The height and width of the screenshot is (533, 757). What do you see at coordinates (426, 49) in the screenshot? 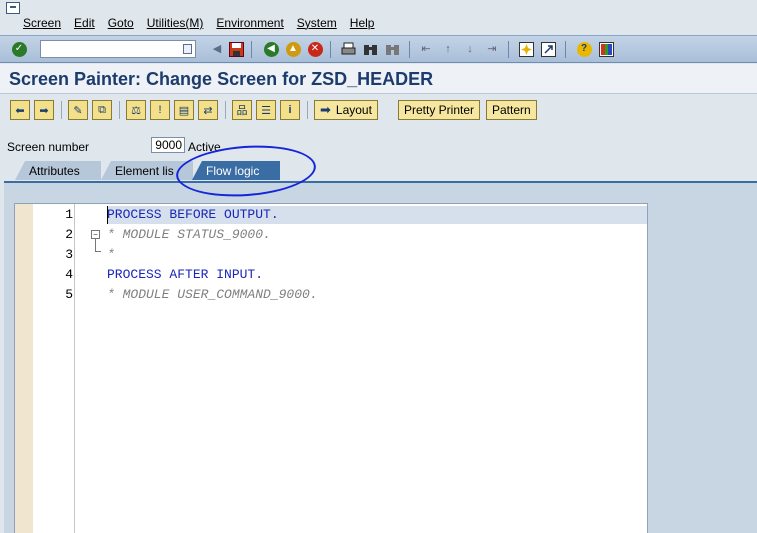
I see `first-page-icon: ⇤` at bounding box center [426, 49].